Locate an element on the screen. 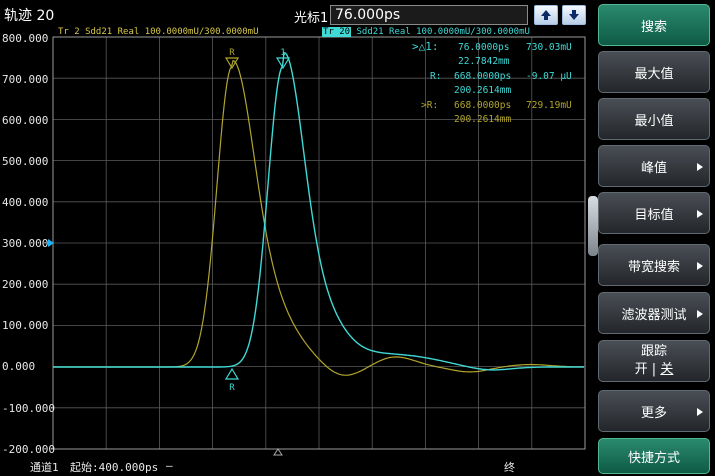 The width and height of the screenshot is (715, 476). peak-button: 峰值 is located at coordinates (654, 166).